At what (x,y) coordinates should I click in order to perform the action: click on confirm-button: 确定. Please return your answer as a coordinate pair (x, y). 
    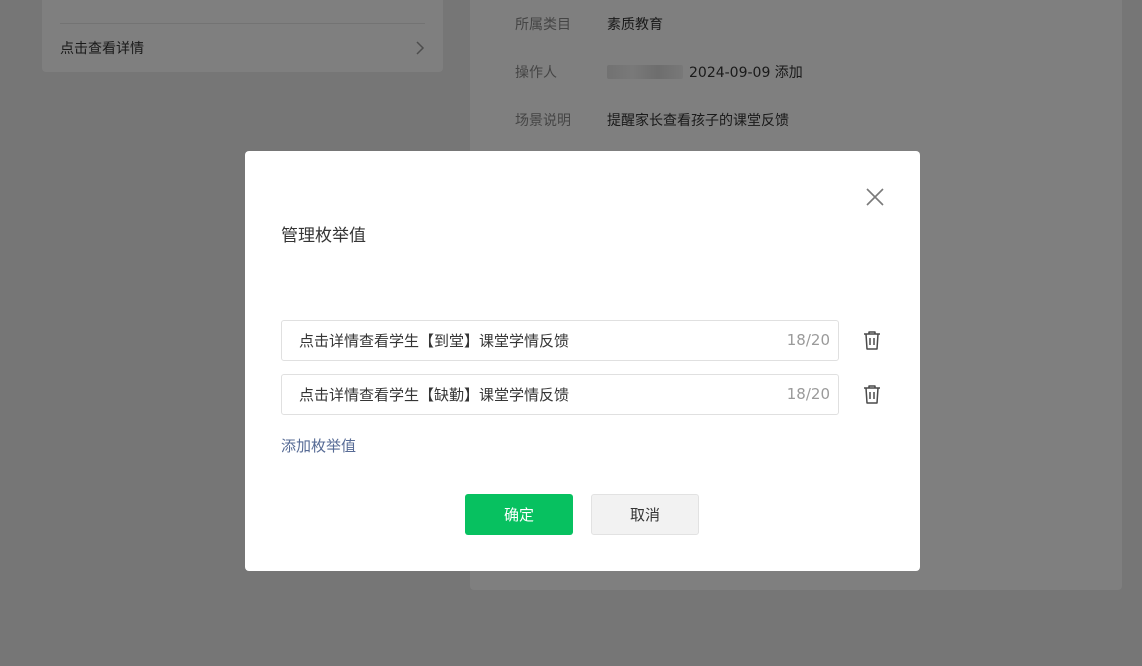
    Looking at the image, I should click on (519, 514).